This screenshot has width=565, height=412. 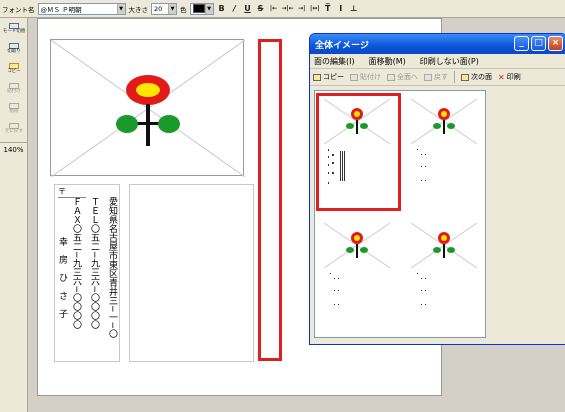 What do you see at coordinates (270, 200) in the screenshot?
I see `highlight-box-address-area` at bounding box center [270, 200].